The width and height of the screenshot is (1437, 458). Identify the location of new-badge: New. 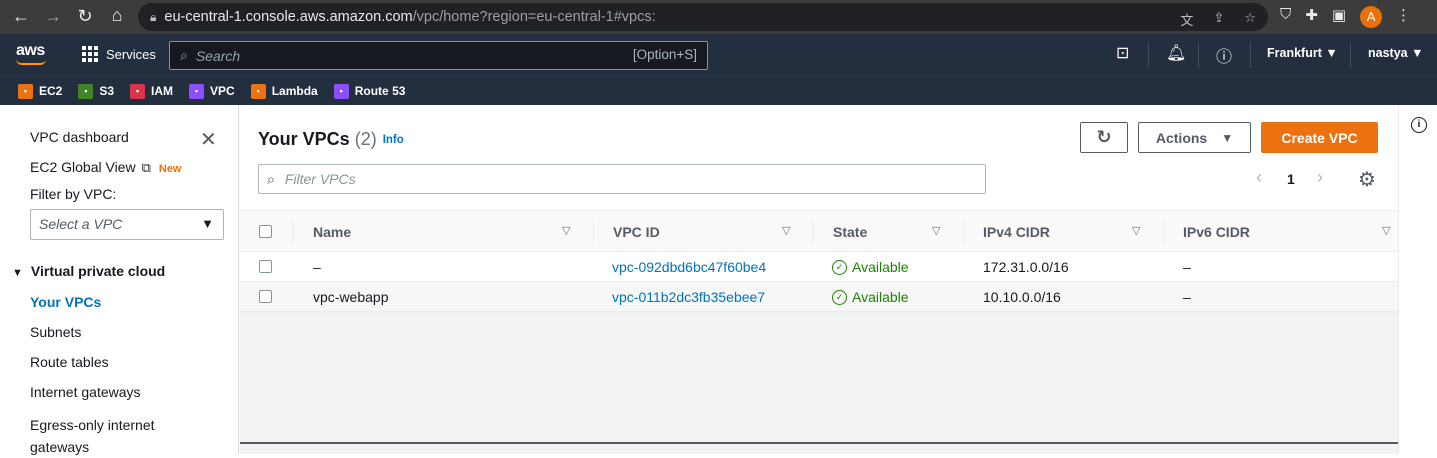
(170, 169).